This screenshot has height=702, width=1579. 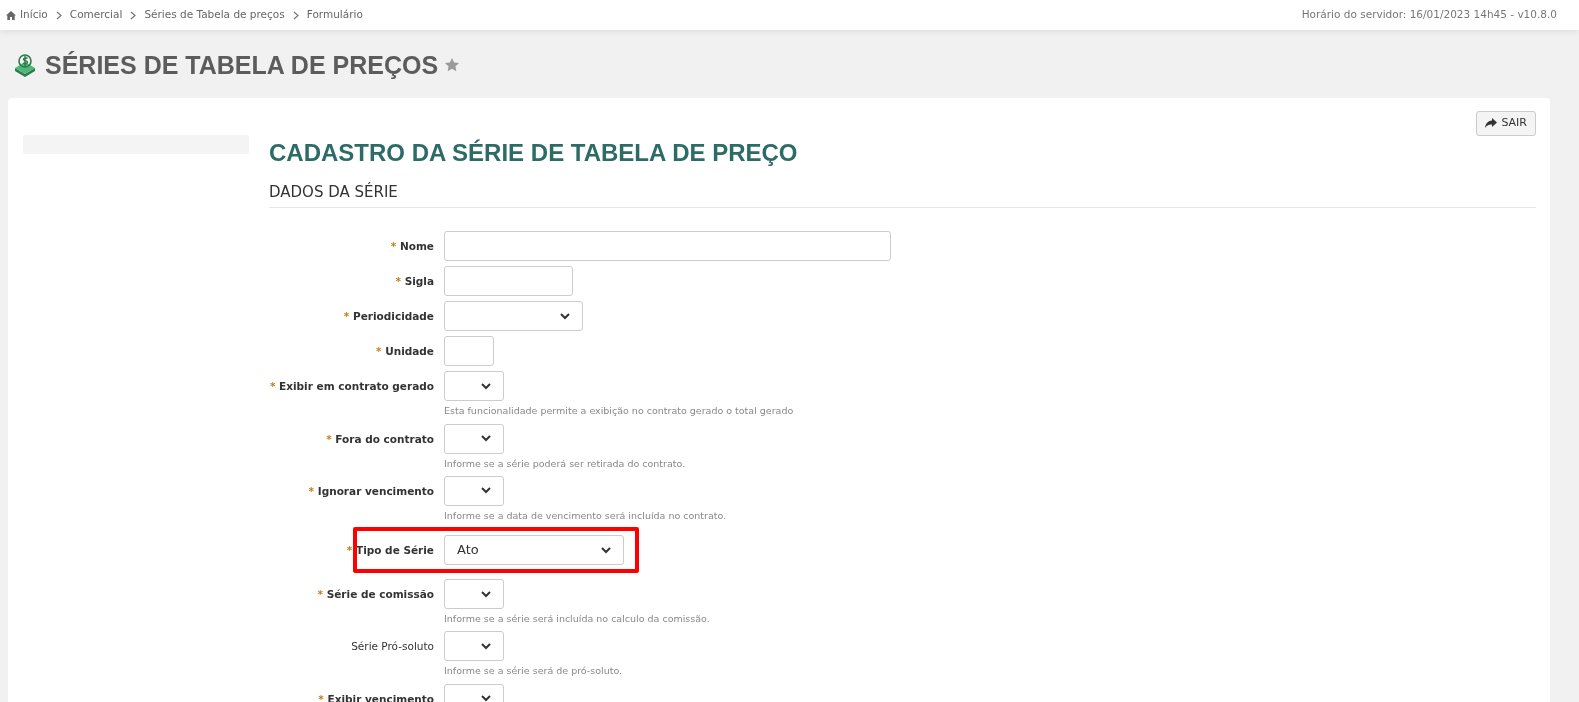 What do you see at coordinates (390, 551) in the screenshot?
I see `field-label: * Tipo de Série` at bounding box center [390, 551].